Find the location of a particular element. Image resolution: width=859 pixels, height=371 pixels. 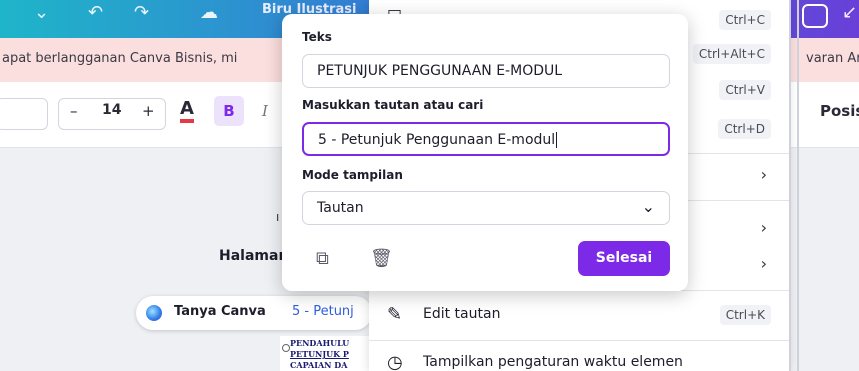

trash-icon: 🗑 is located at coordinates (381, 258).